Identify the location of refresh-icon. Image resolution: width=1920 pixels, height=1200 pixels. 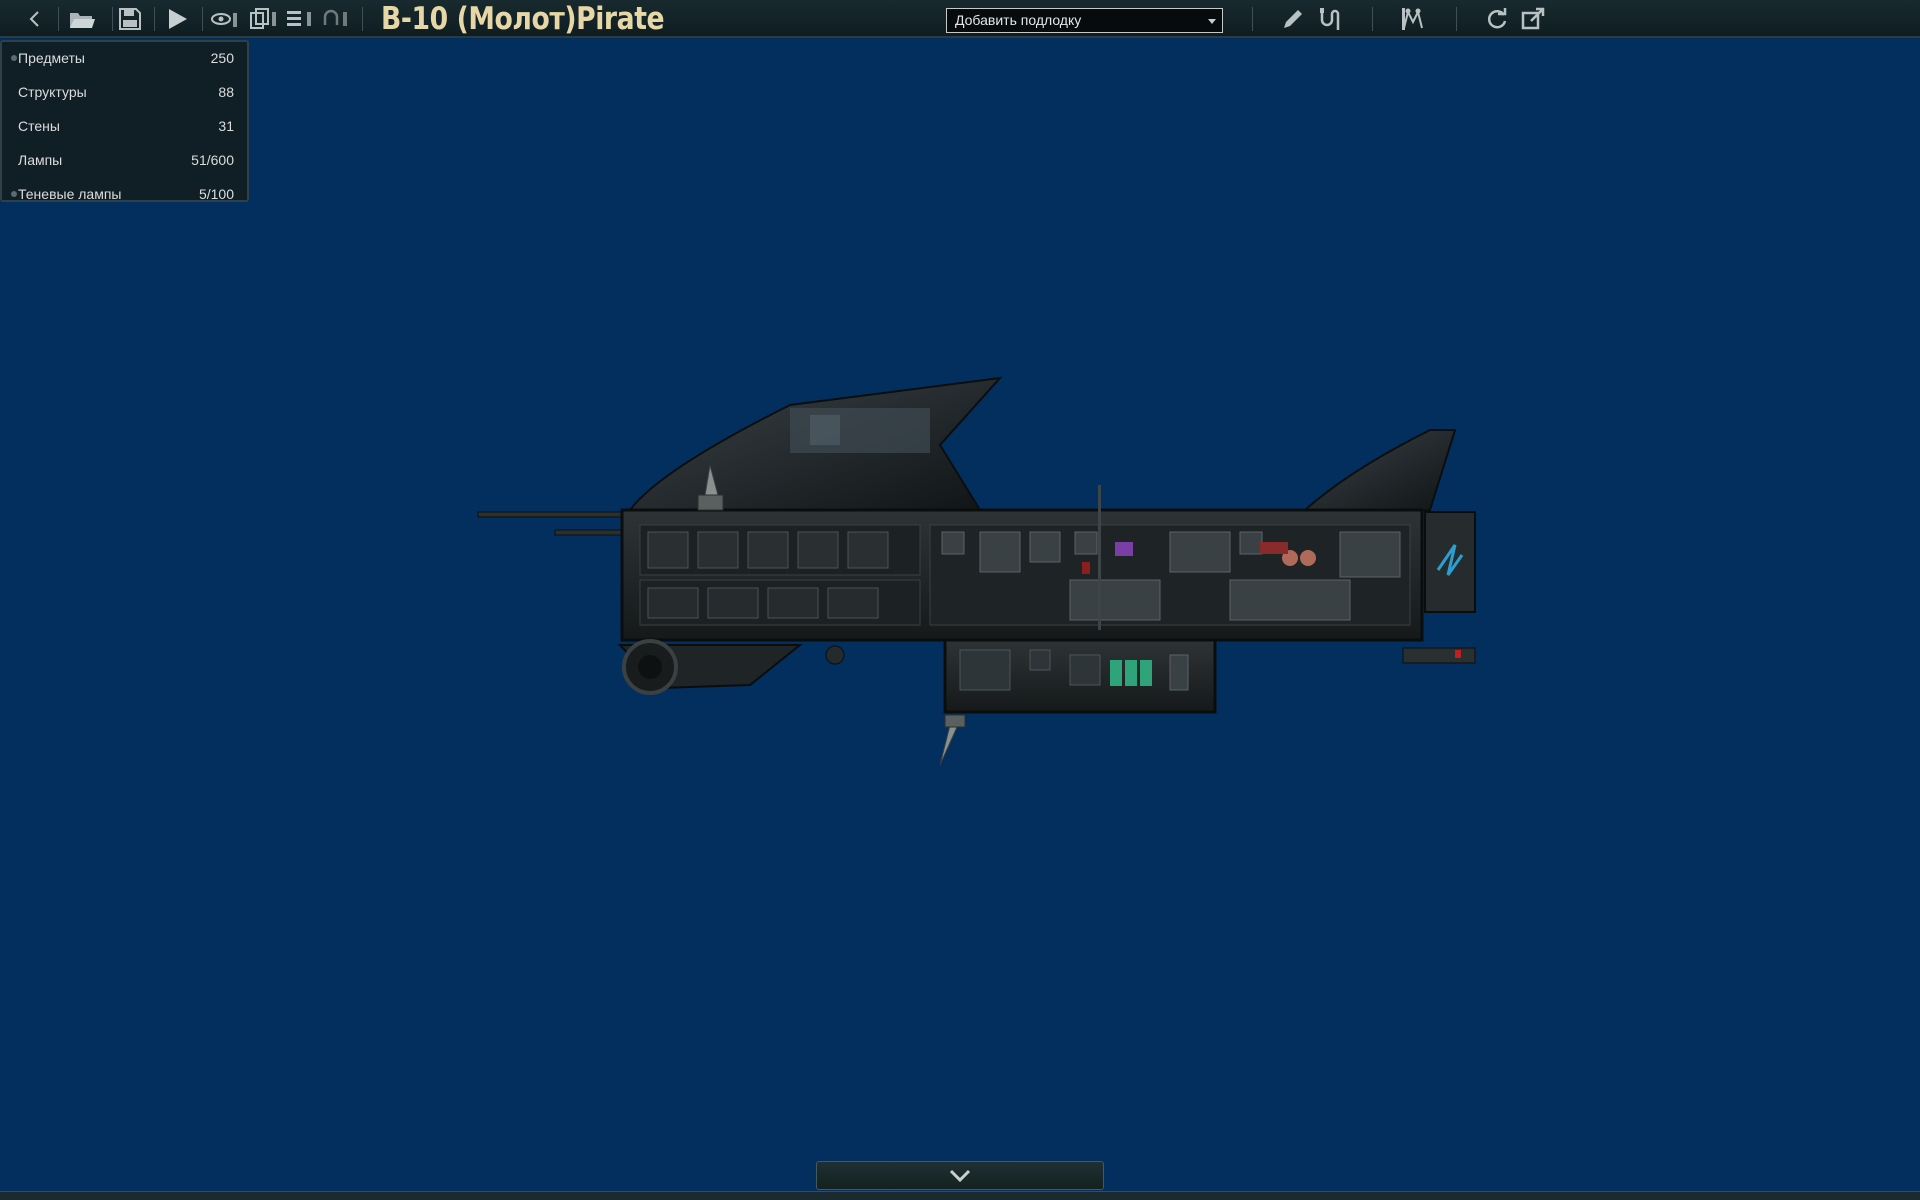
(1497, 18).